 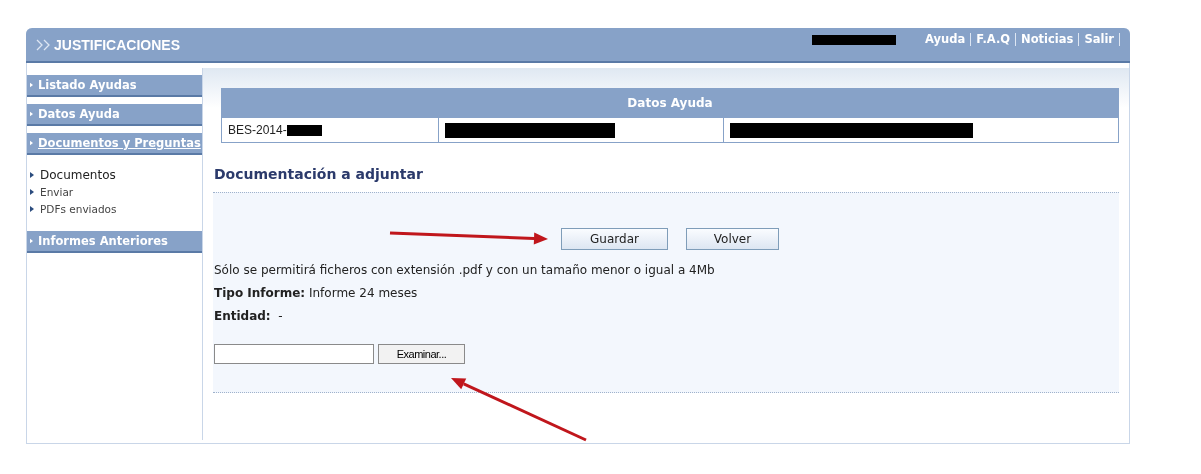 What do you see at coordinates (117, 44) in the screenshot?
I see `app-title: JUSTIFICACIONES` at bounding box center [117, 44].